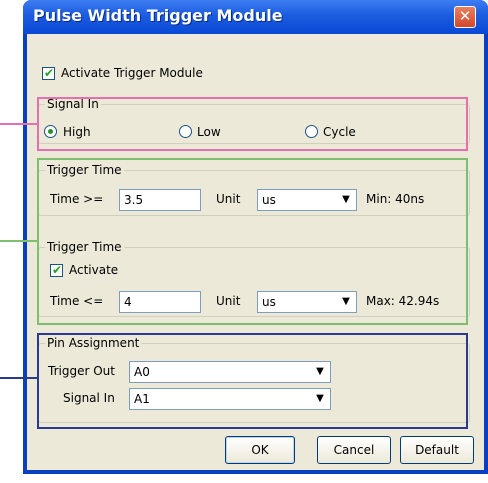 The height and width of the screenshot is (483, 488). I want to click on pin-assignment-leader-line, so click(18, 378).